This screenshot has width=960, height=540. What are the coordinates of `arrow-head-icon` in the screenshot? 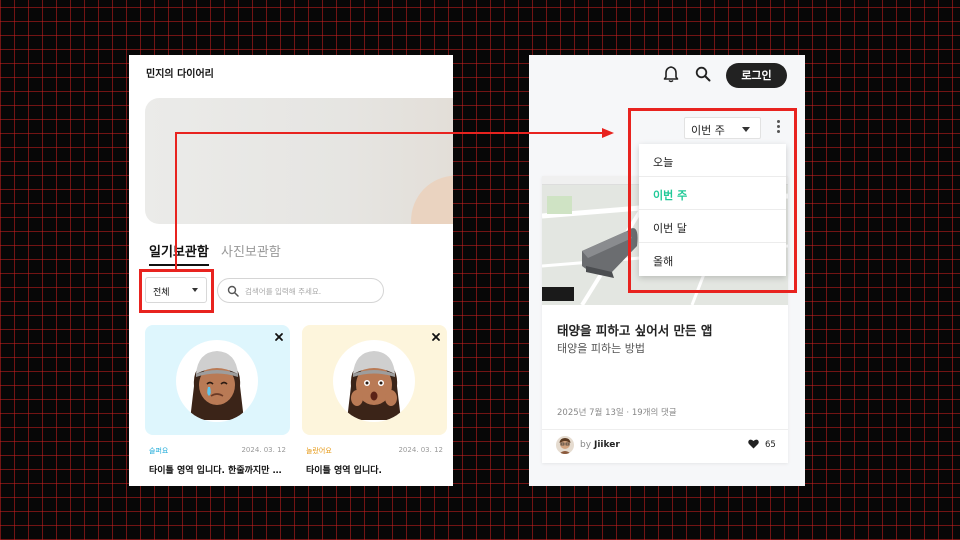 It's located at (608, 133).